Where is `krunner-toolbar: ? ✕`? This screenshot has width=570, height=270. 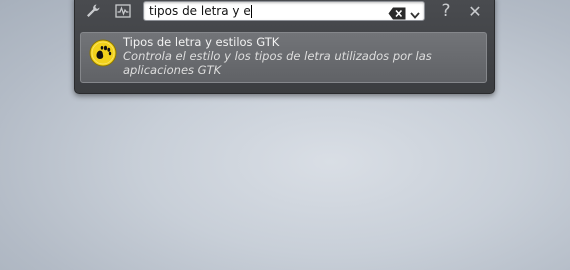
krunner-toolbar: ? ✕ is located at coordinates (284, 11).